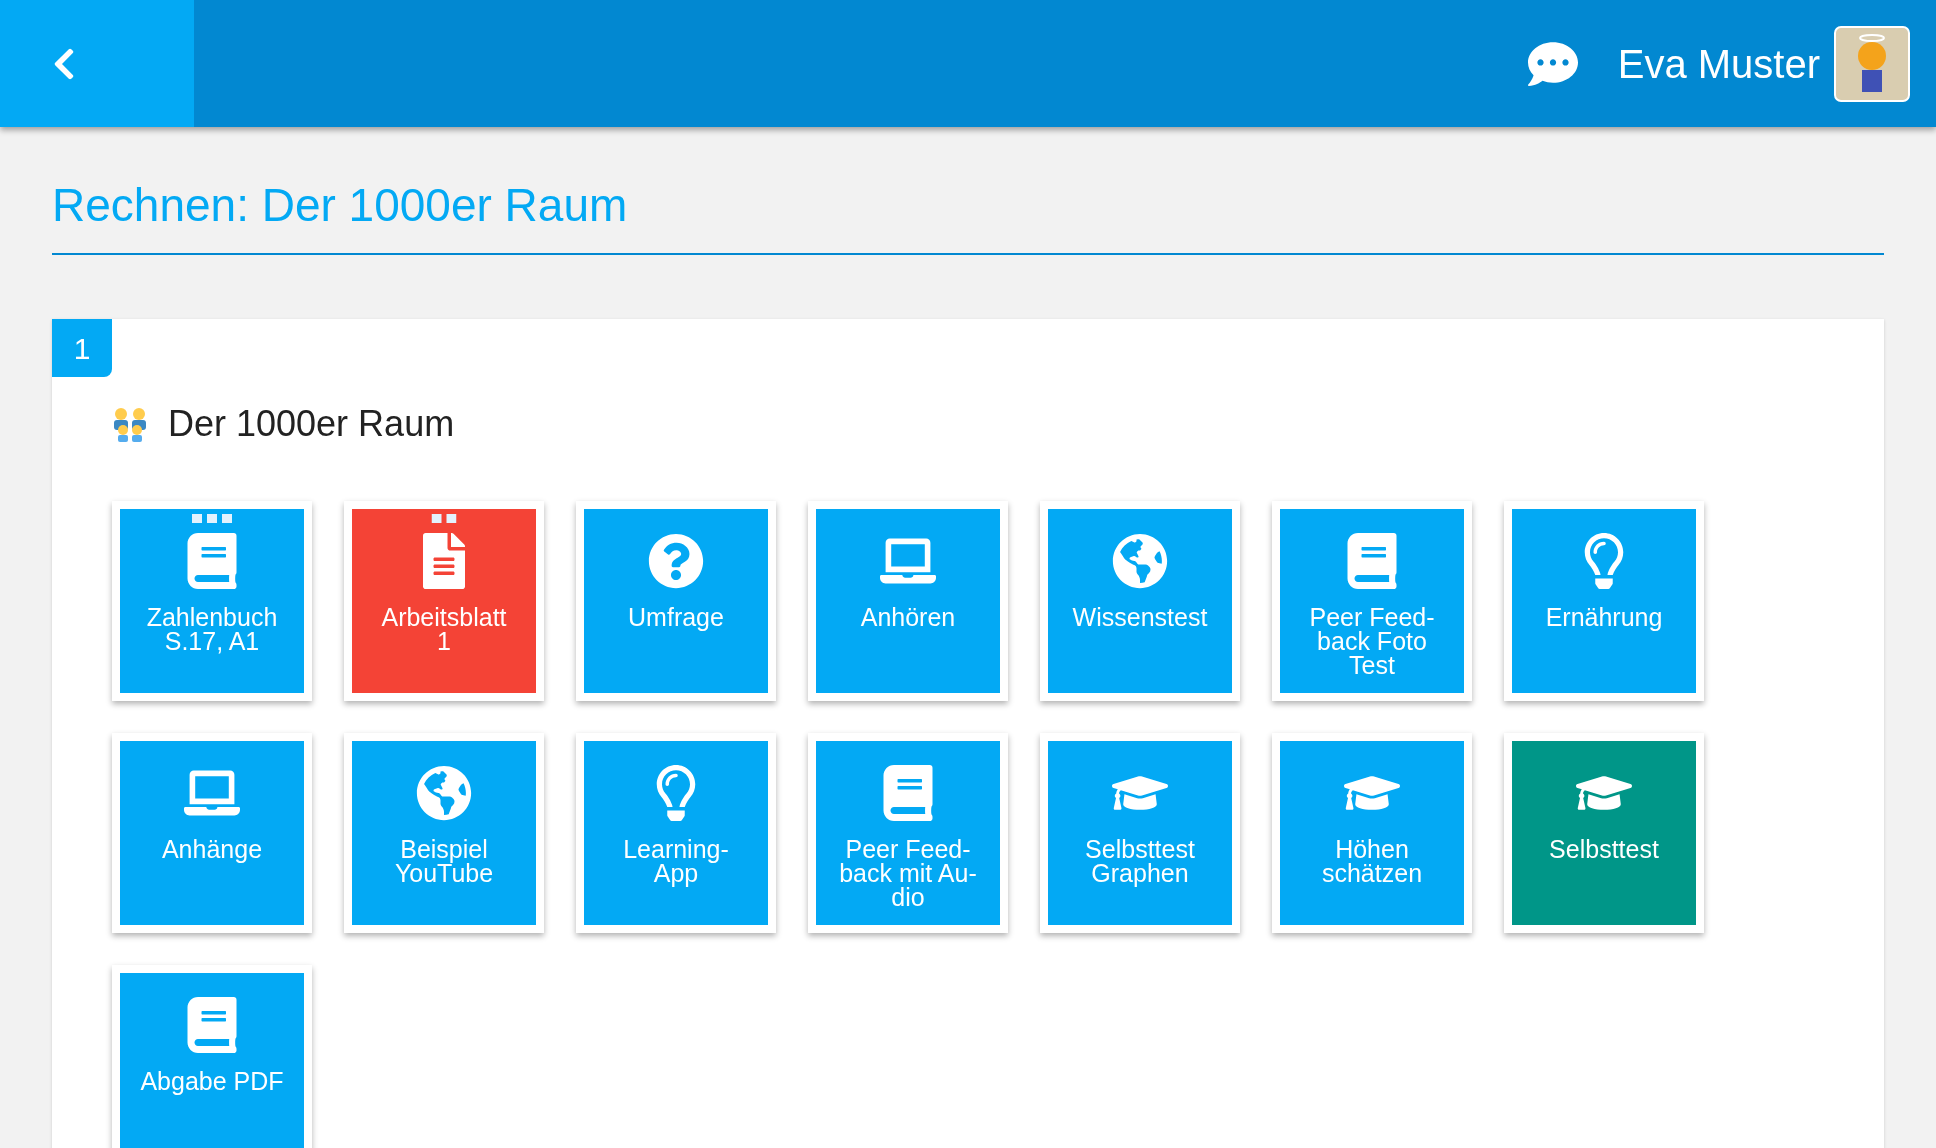  What do you see at coordinates (444, 601) in the screenshot?
I see `activity-tile: Arbeitsblatt 1` at bounding box center [444, 601].